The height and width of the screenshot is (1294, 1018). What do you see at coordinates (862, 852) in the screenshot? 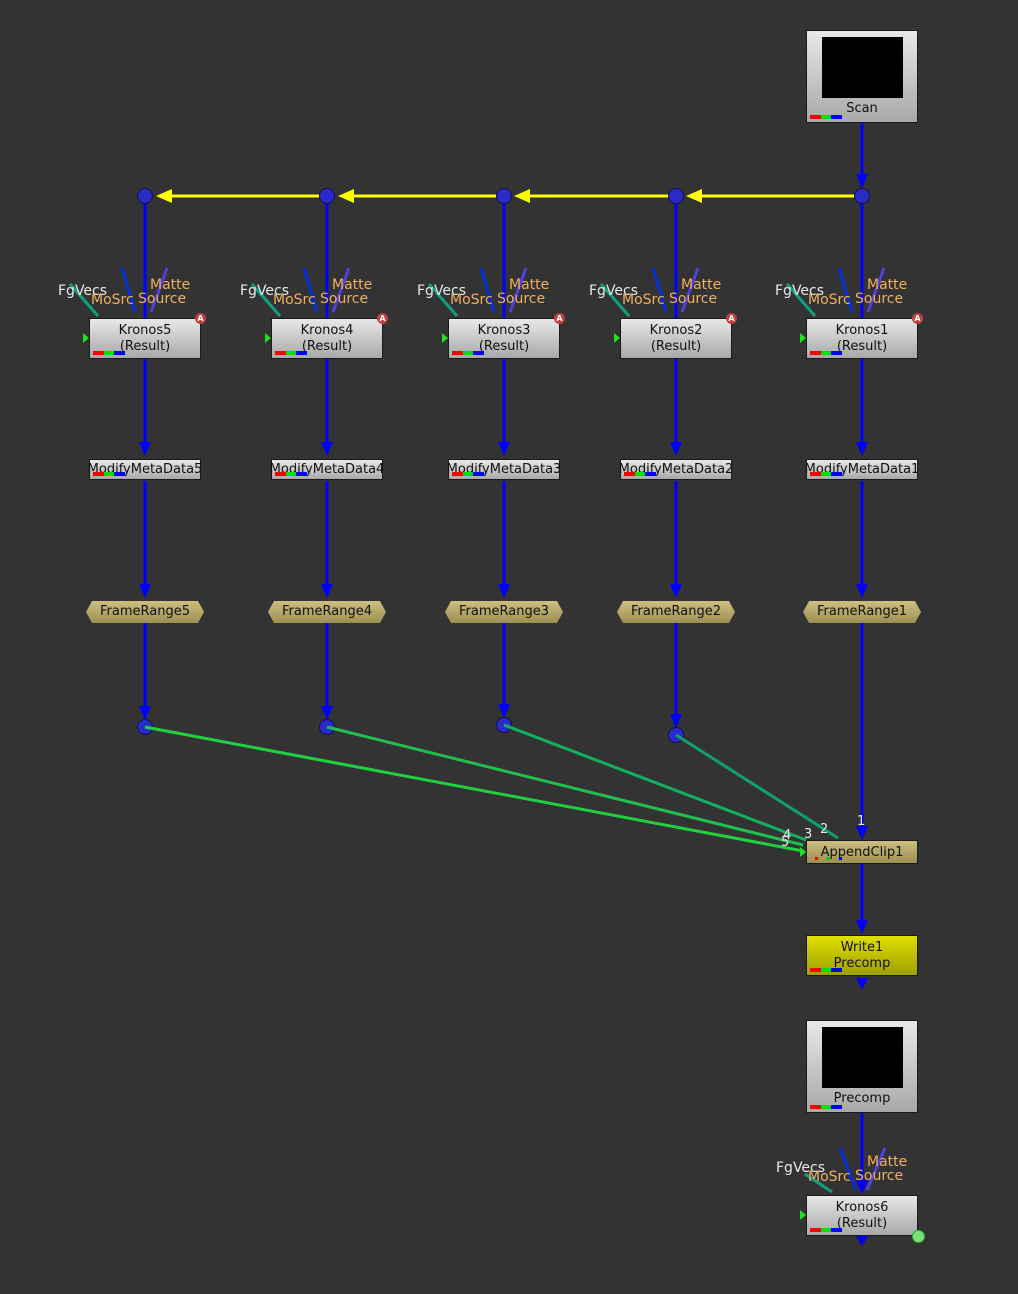
I see `node-label: AppendClip1` at bounding box center [862, 852].